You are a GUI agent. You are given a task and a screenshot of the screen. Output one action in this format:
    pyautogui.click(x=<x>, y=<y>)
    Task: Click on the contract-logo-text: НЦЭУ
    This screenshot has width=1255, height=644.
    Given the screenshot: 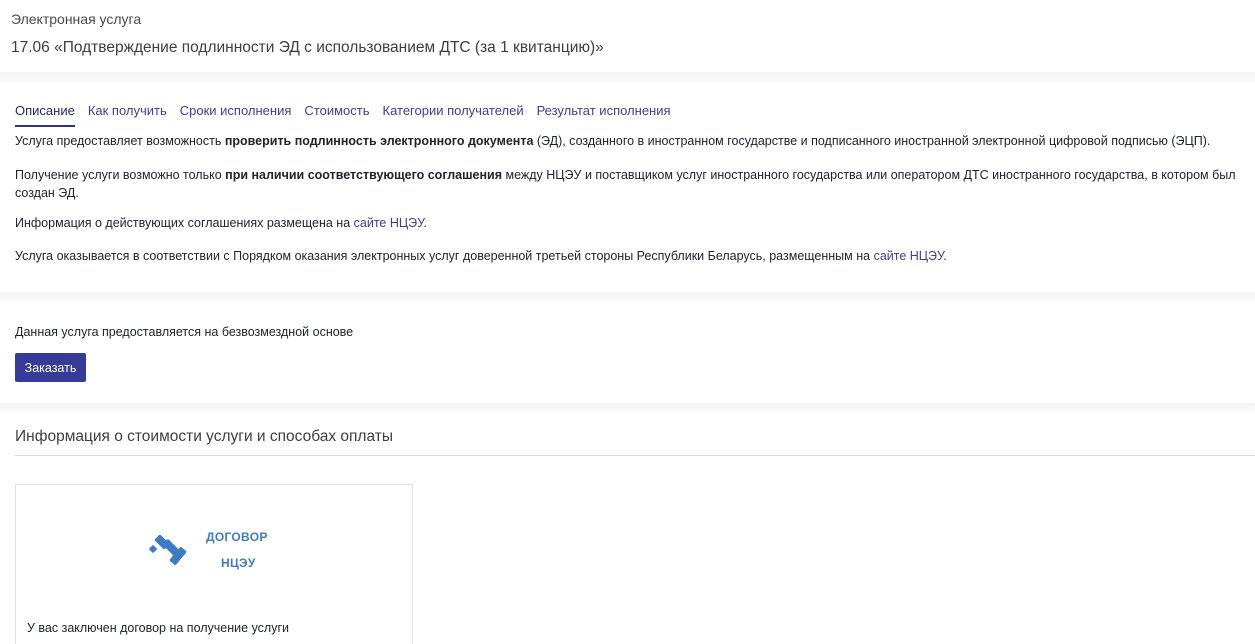 What is the action you would take?
    pyautogui.click(x=238, y=563)
    